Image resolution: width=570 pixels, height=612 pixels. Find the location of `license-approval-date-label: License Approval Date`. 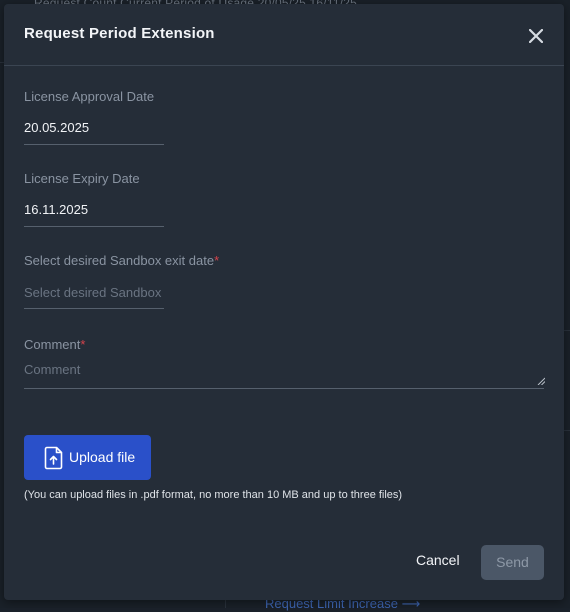

license-approval-date-label: License Approval Date is located at coordinates (89, 96).